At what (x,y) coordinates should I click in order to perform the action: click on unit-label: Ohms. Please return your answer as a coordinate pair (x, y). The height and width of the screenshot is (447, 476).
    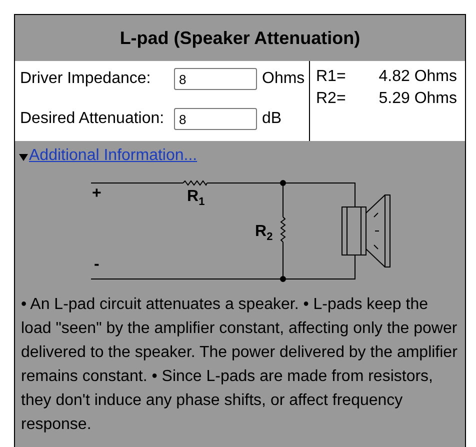
    Looking at the image, I should click on (283, 79).